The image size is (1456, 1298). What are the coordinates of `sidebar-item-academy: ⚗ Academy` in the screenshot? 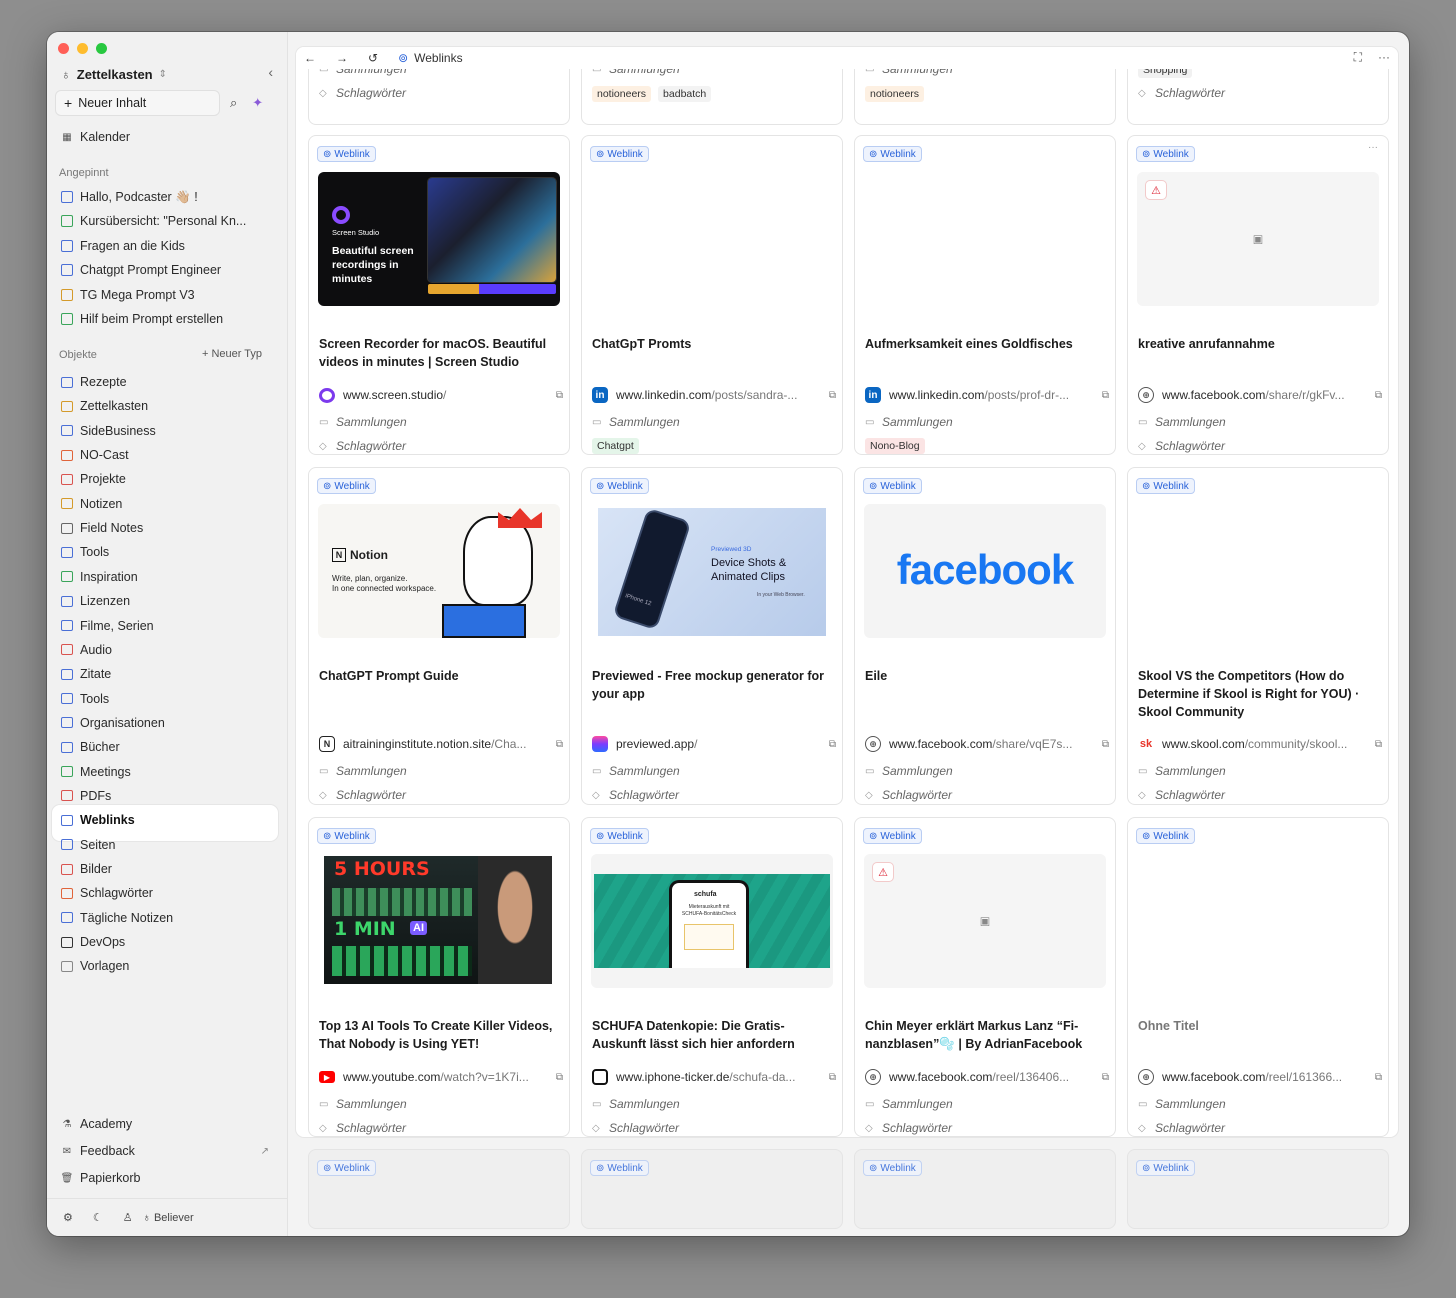 It's located at (168, 1124).